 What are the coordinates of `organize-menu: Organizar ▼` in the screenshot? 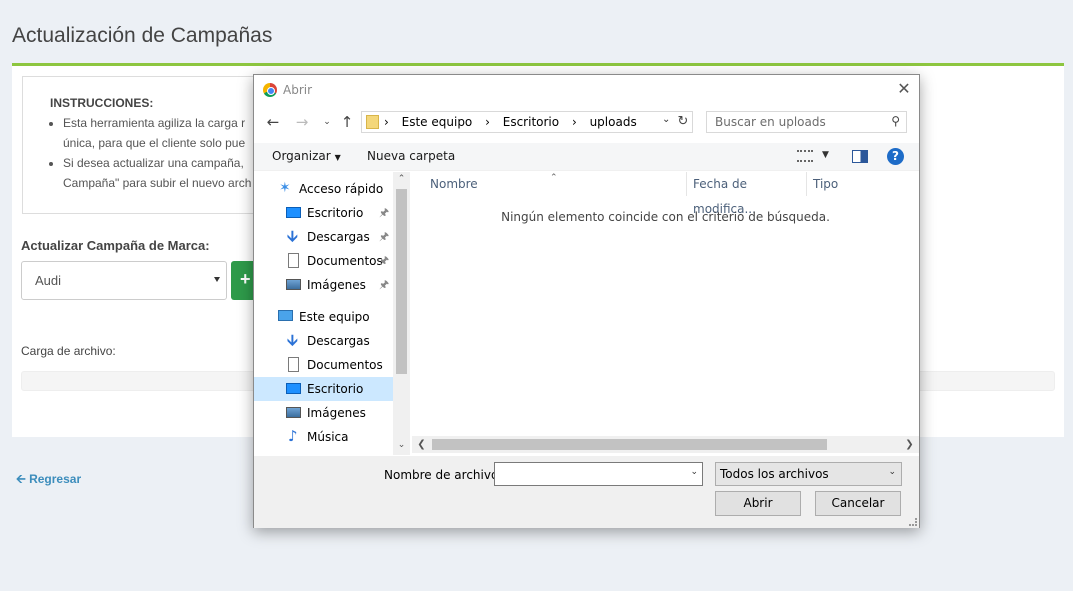 It's located at (306, 156).